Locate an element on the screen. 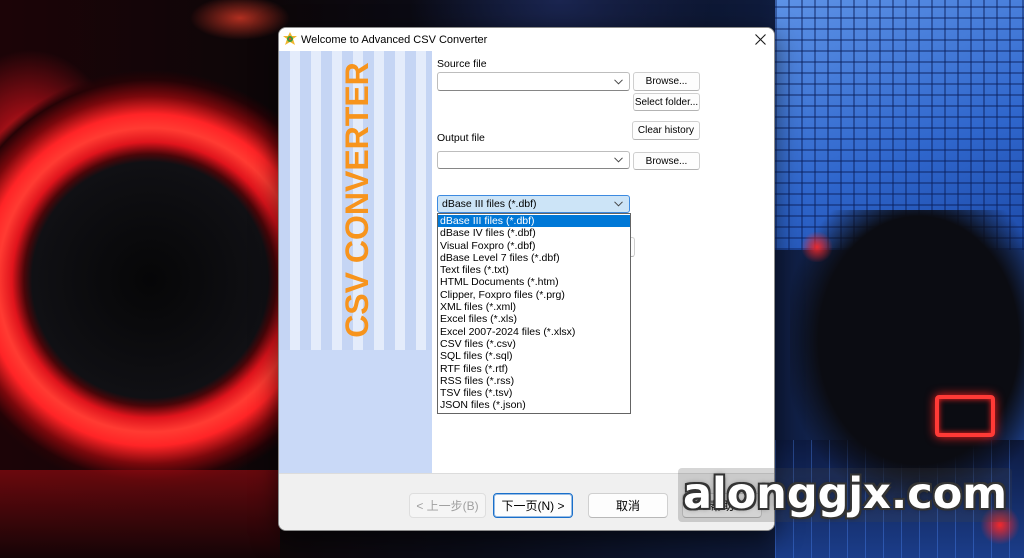 The image size is (1024, 558). wallpaper-bottom-left is located at coordinates (140, 514).